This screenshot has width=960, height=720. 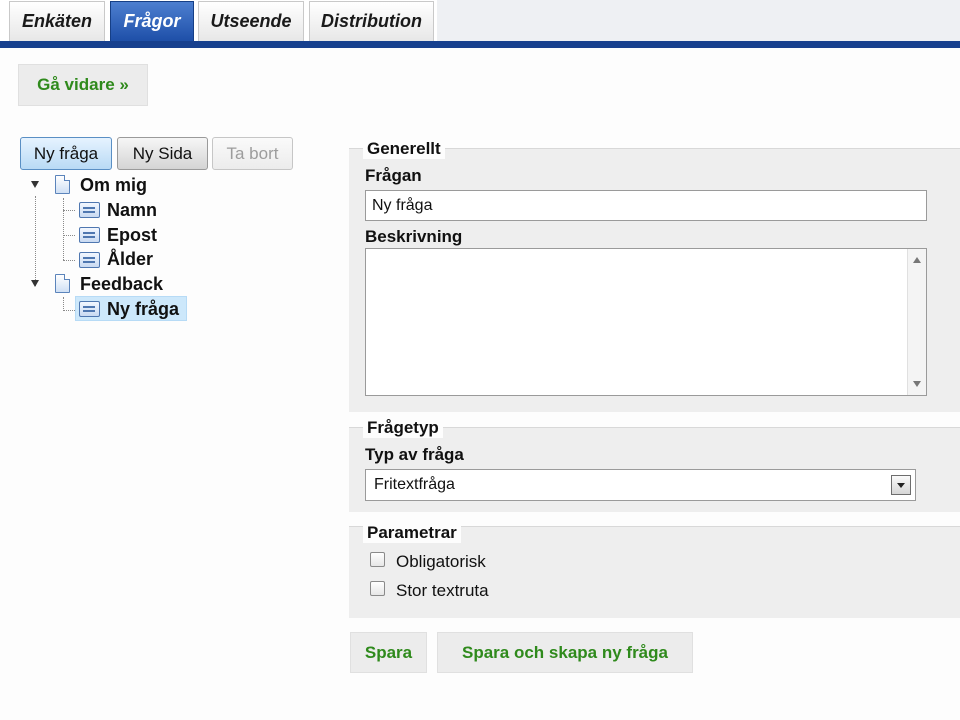 I want to click on question-type-value: Fritextfråga, so click(x=414, y=484).